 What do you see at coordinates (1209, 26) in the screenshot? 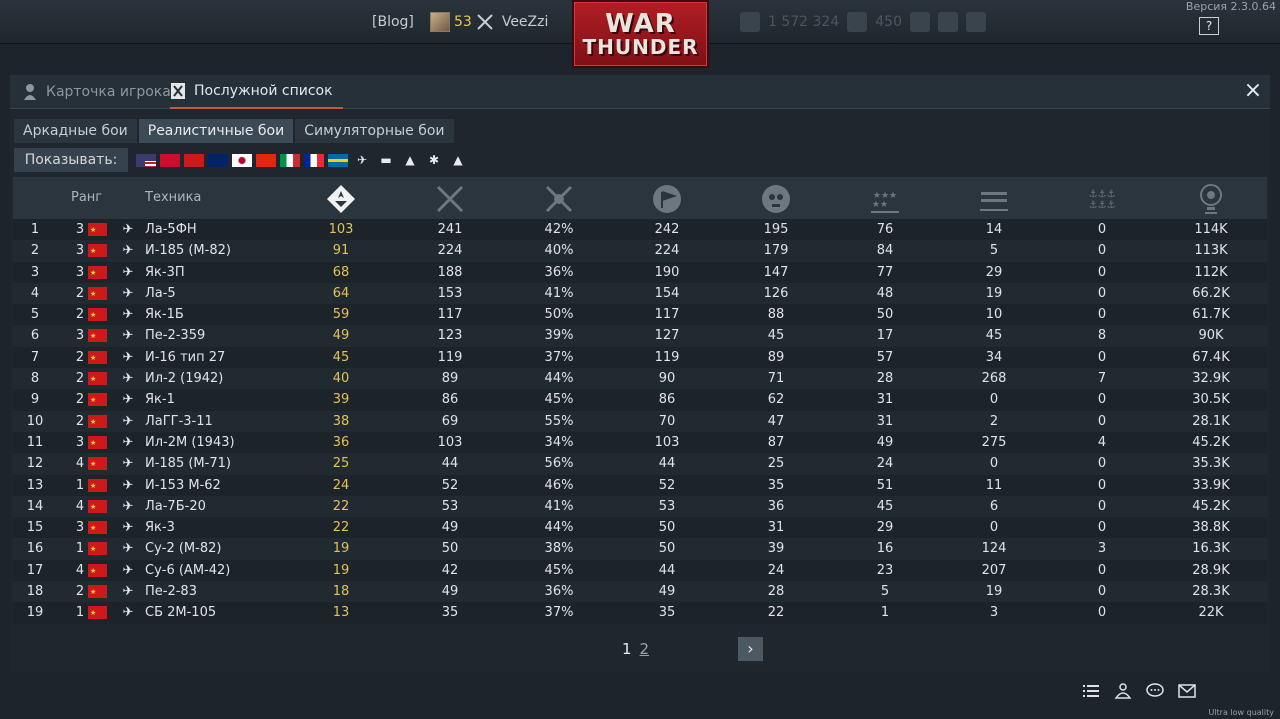
I see `help-button: ?` at bounding box center [1209, 26].